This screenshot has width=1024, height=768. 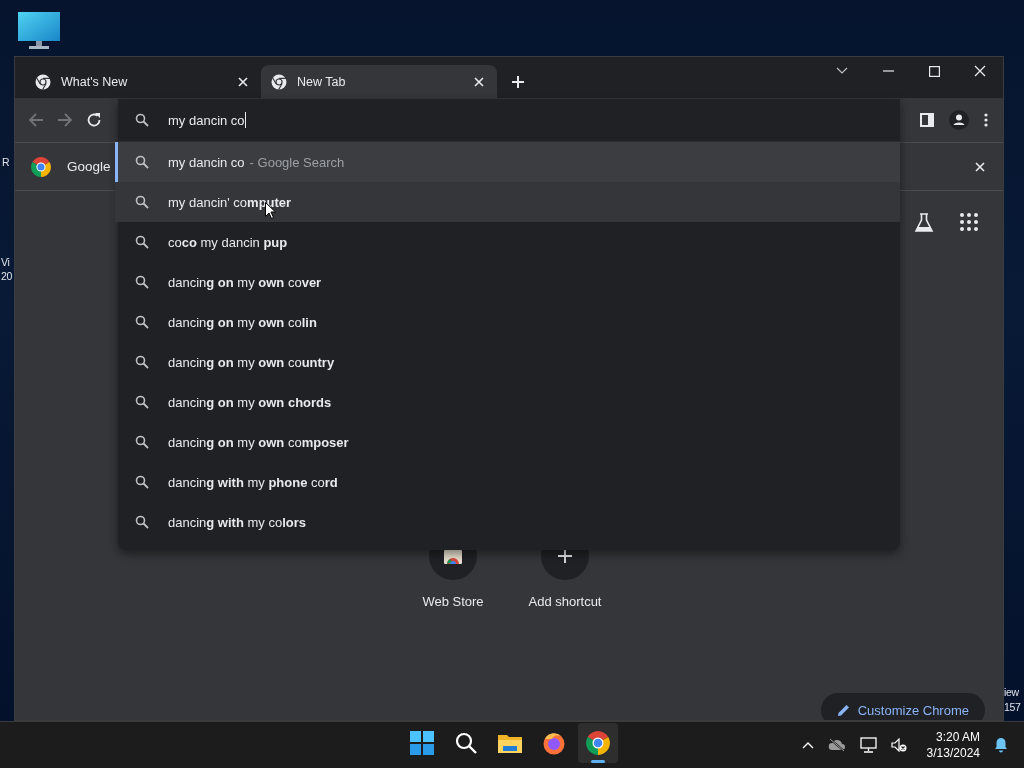 I want to click on suggestion-item: dancing on my own chords, so click(x=507, y=402).